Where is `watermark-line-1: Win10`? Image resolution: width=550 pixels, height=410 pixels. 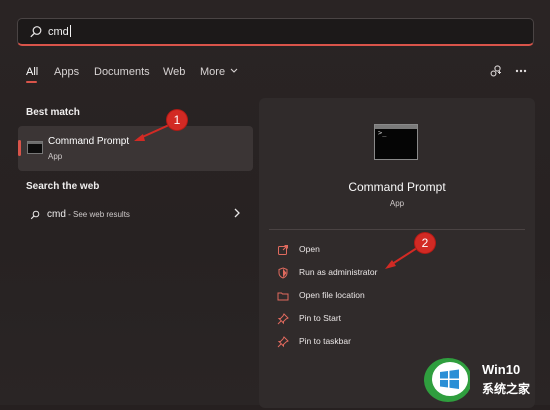 watermark-line-1: Win10 is located at coordinates (501, 369).